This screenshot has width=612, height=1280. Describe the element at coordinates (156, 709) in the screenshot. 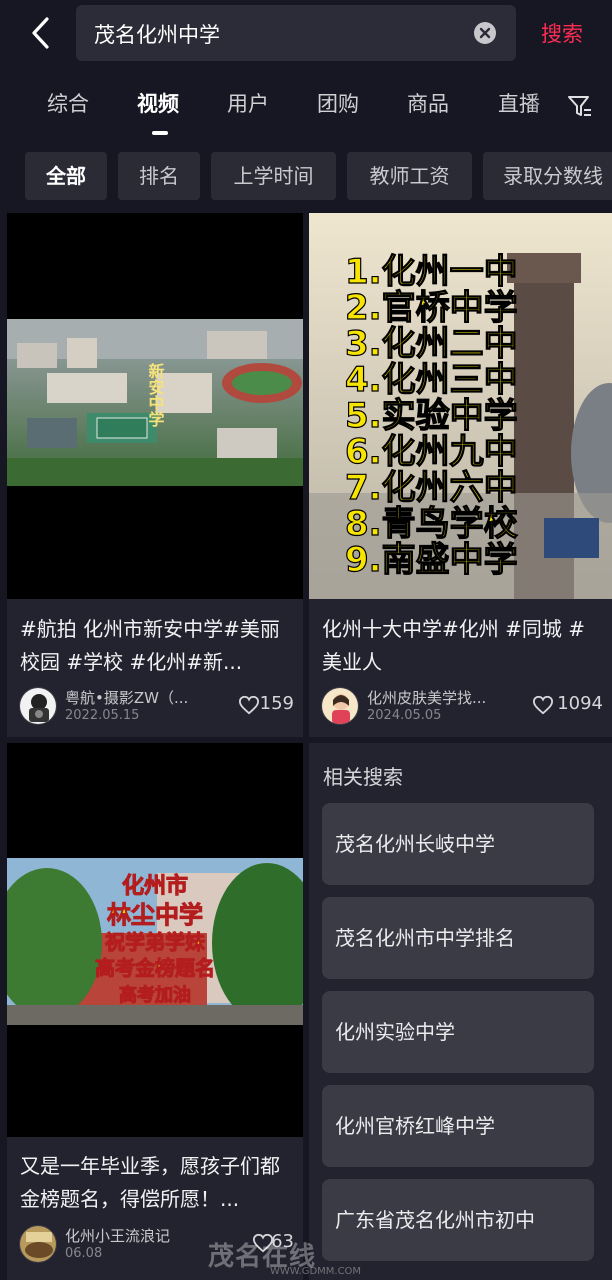

I see `video-meta: 粤航•摄影ZW（... 2022.05.15 159` at that location.